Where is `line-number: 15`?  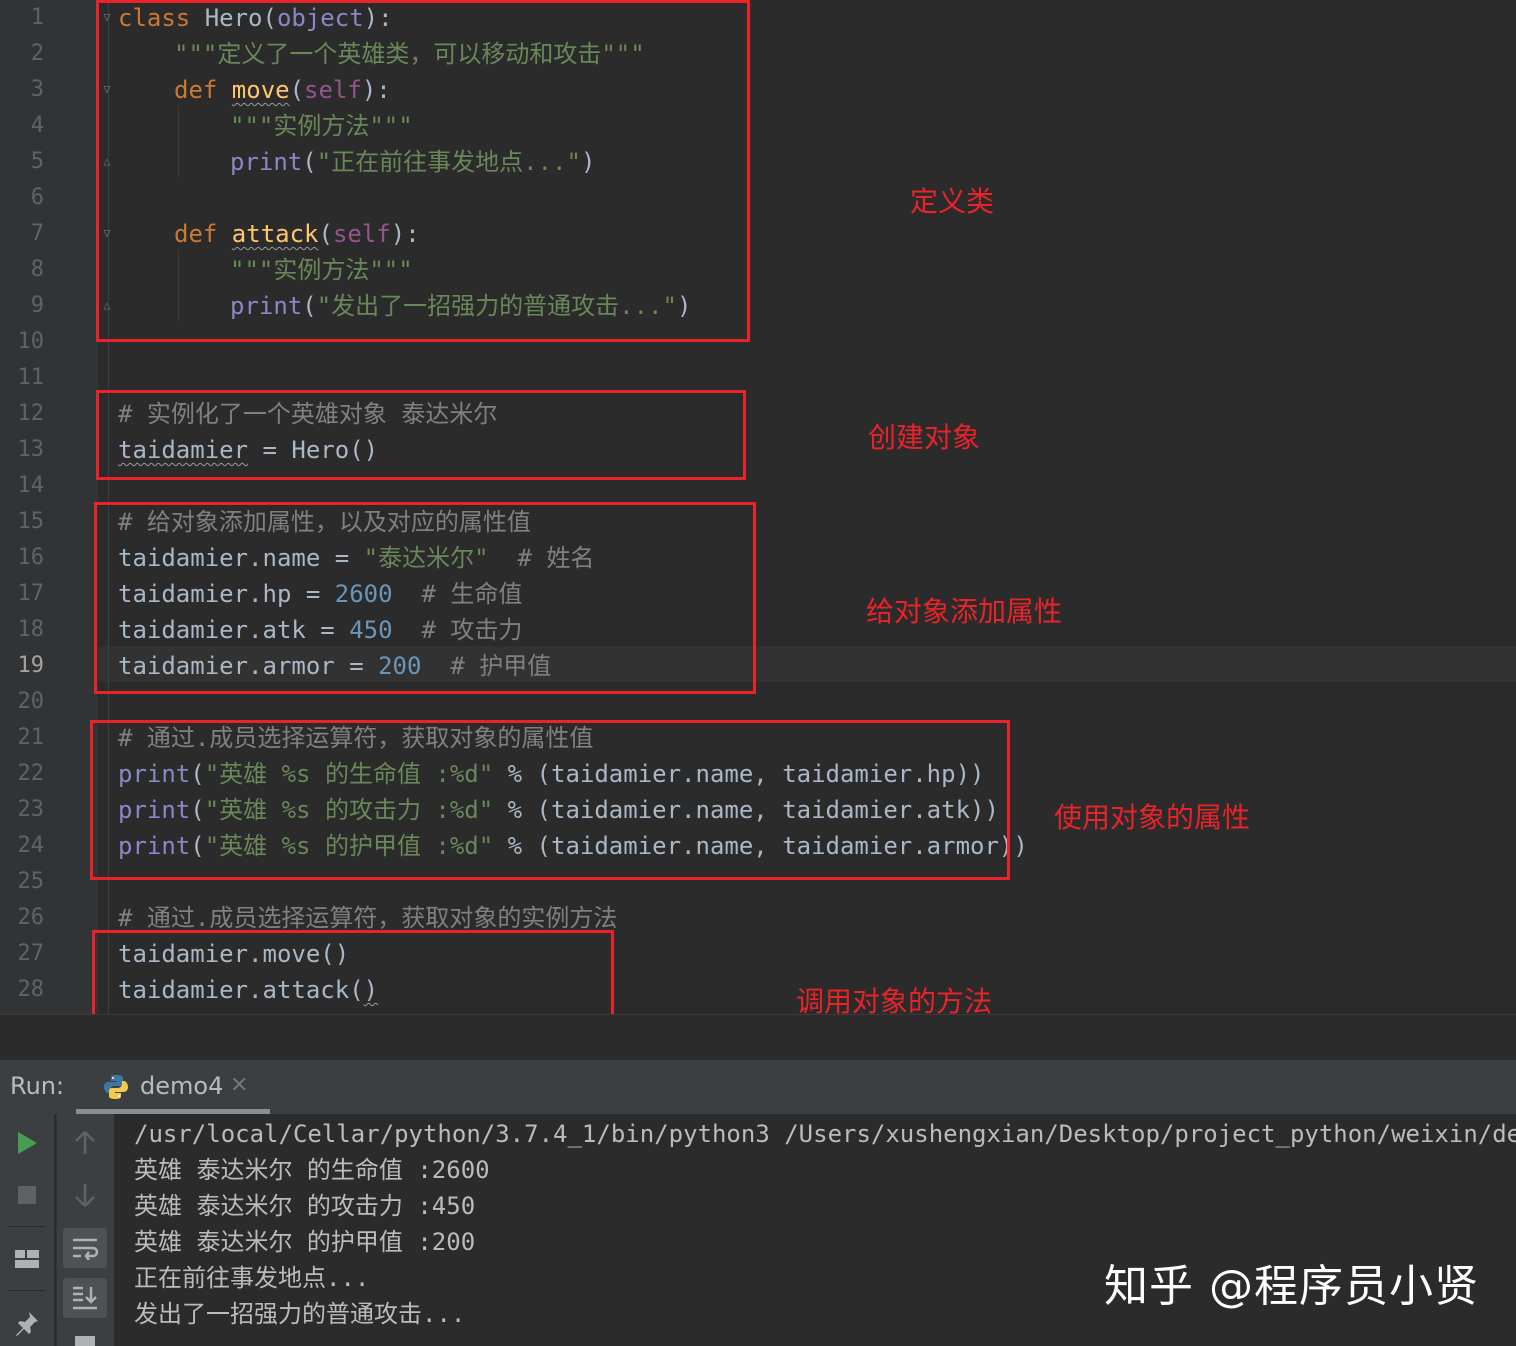
line-number: 15 is located at coordinates (31, 521).